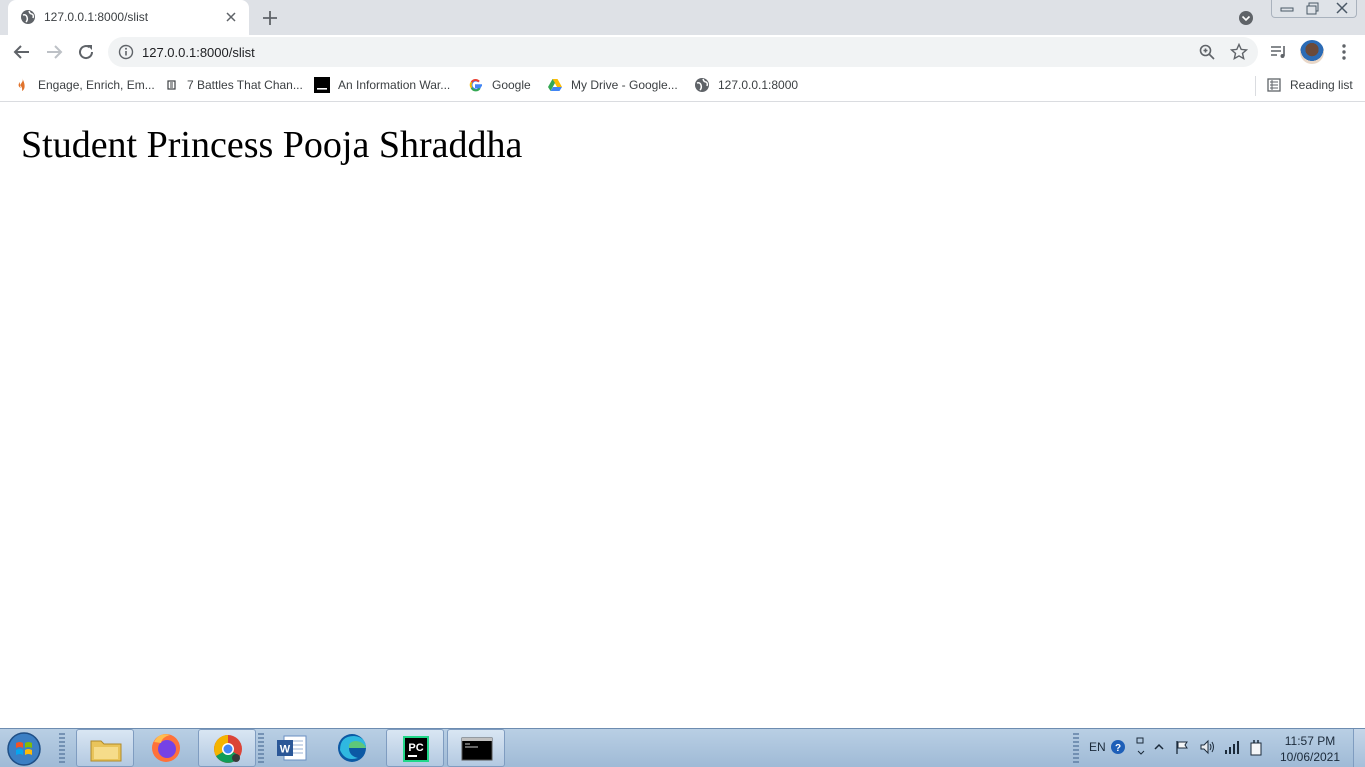 This screenshot has height=767, width=1365. I want to click on address-bar: 127.0.0.1:8000/slist, so click(683, 52).